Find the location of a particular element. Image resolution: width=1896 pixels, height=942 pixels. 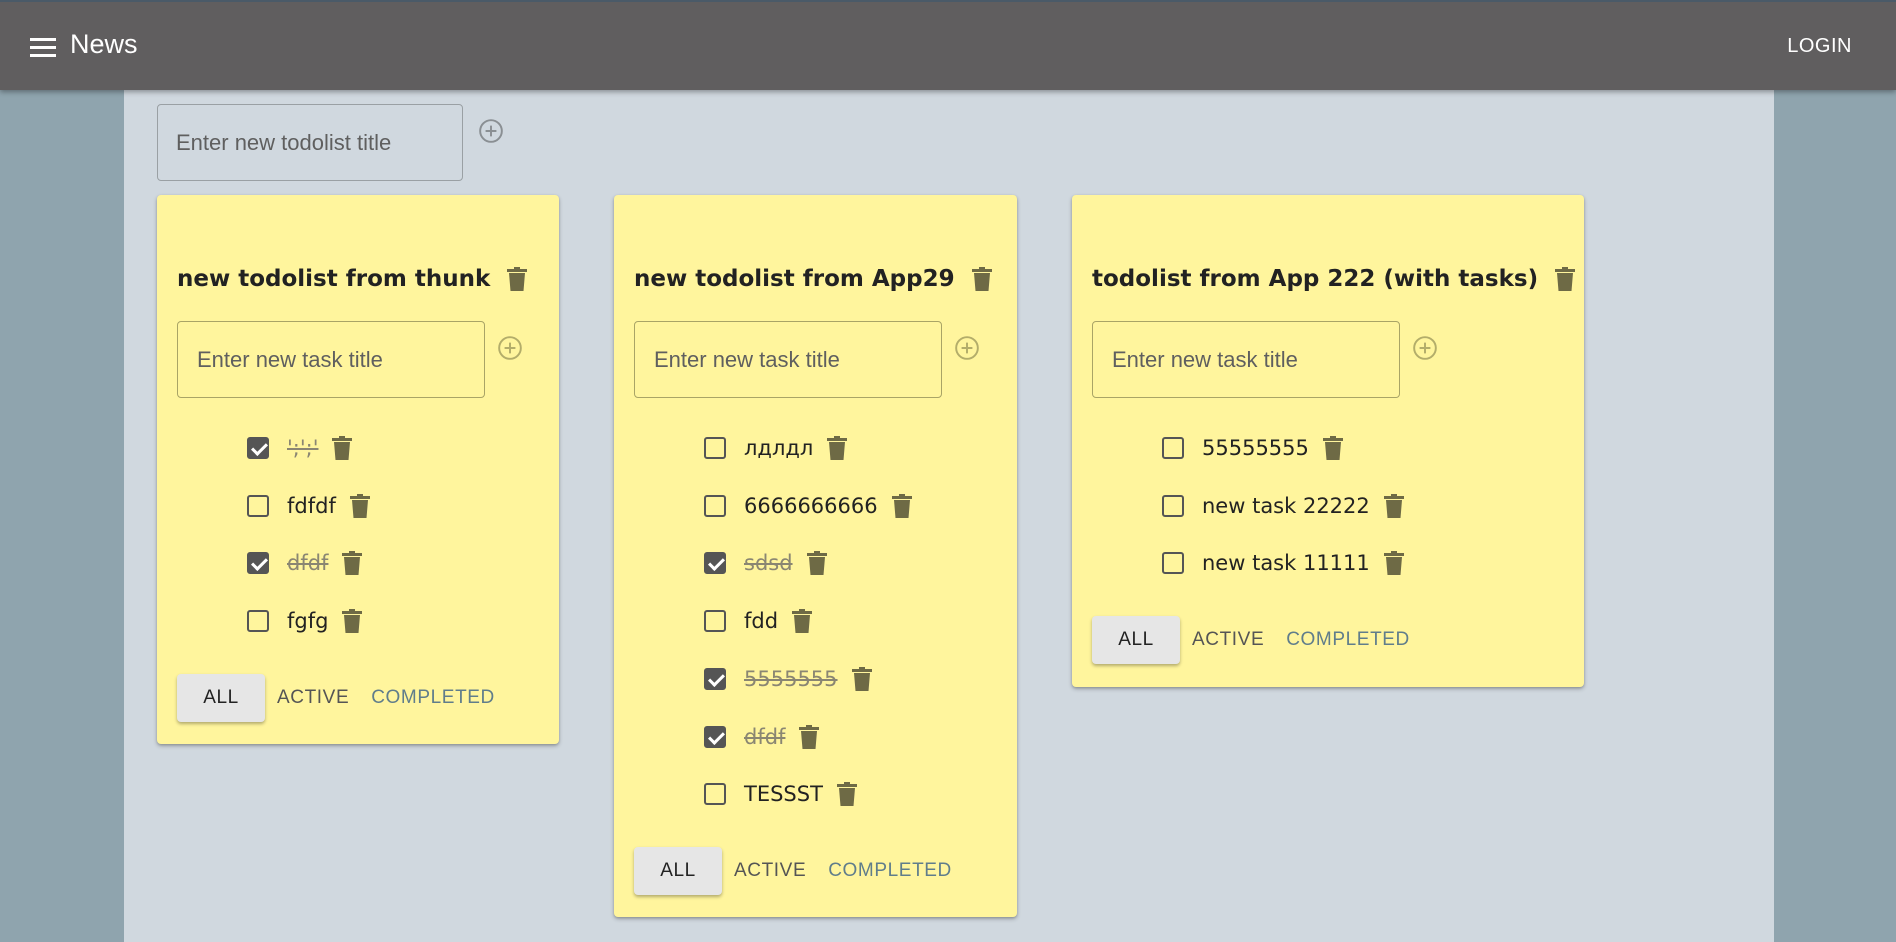

task-item: new task 22222 is located at coordinates (1283, 506).